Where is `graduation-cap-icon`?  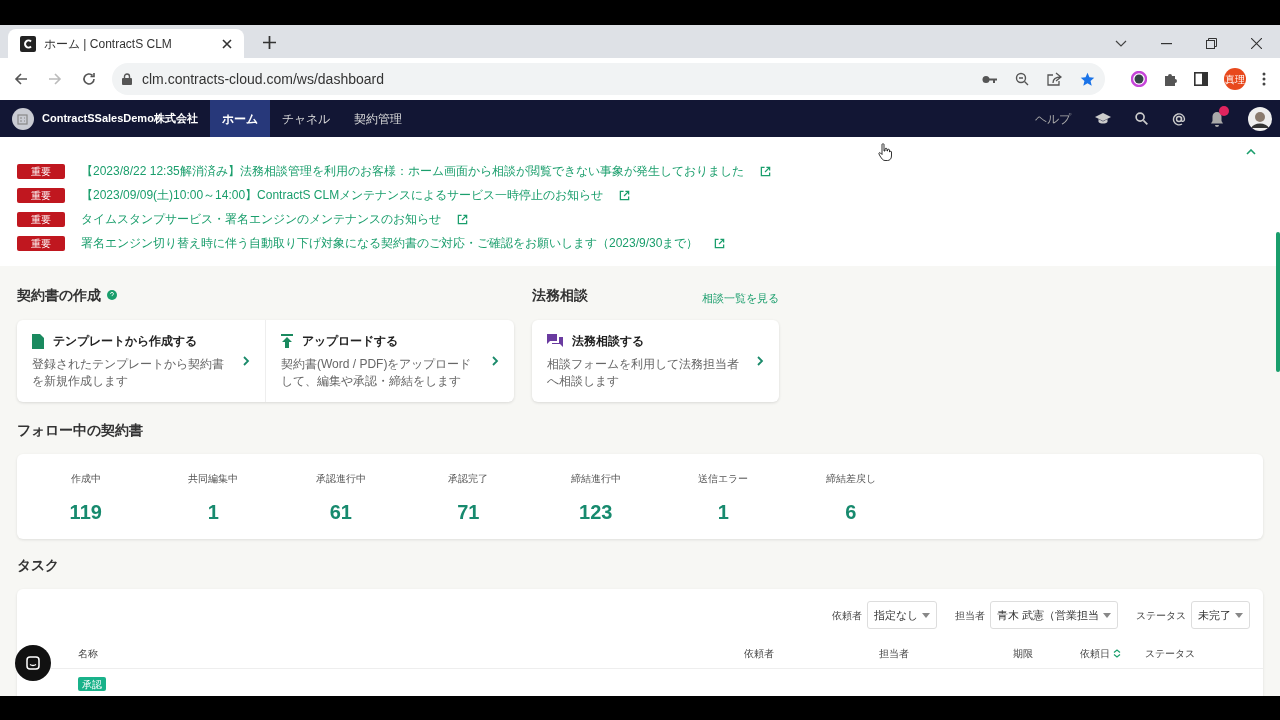
graduation-cap-icon is located at coordinates (1103, 118).